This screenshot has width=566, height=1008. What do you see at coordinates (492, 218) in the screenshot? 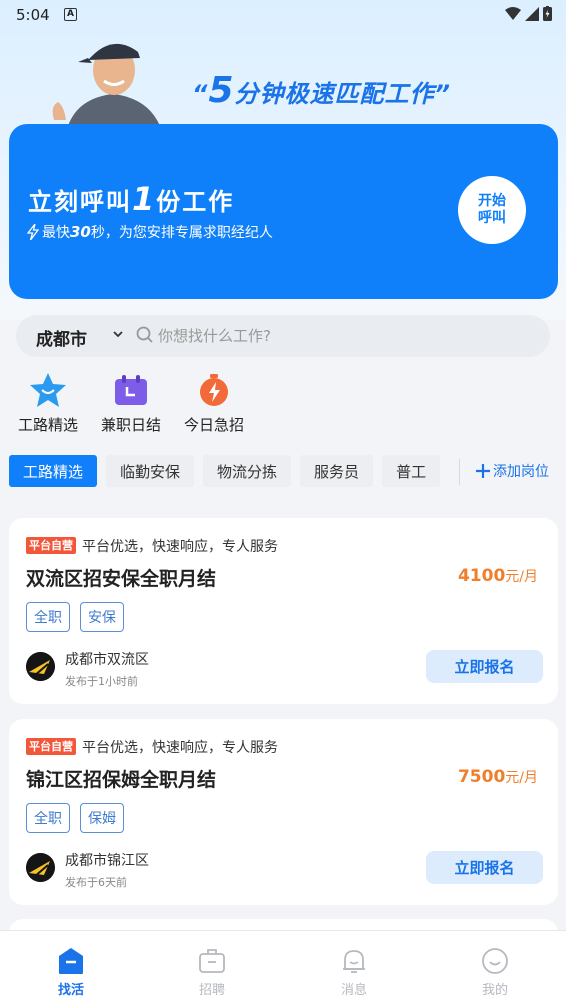
I see `call-label-line2: 呼叫` at bounding box center [492, 218].